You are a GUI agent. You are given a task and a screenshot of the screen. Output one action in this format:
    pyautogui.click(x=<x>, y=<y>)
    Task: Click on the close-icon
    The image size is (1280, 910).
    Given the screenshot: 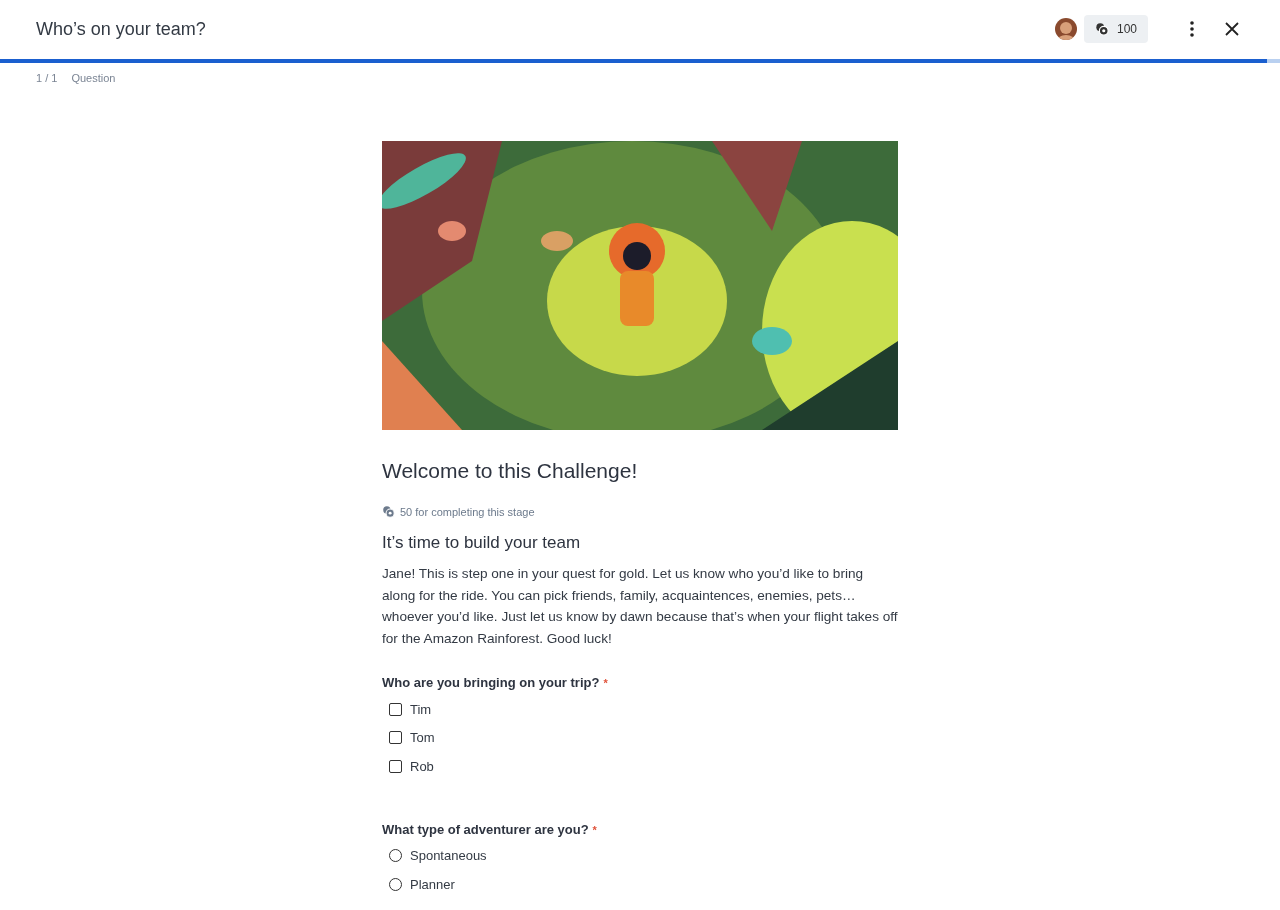 What is the action you would take?
    pyautogui.click(x=1232, y=29)
    